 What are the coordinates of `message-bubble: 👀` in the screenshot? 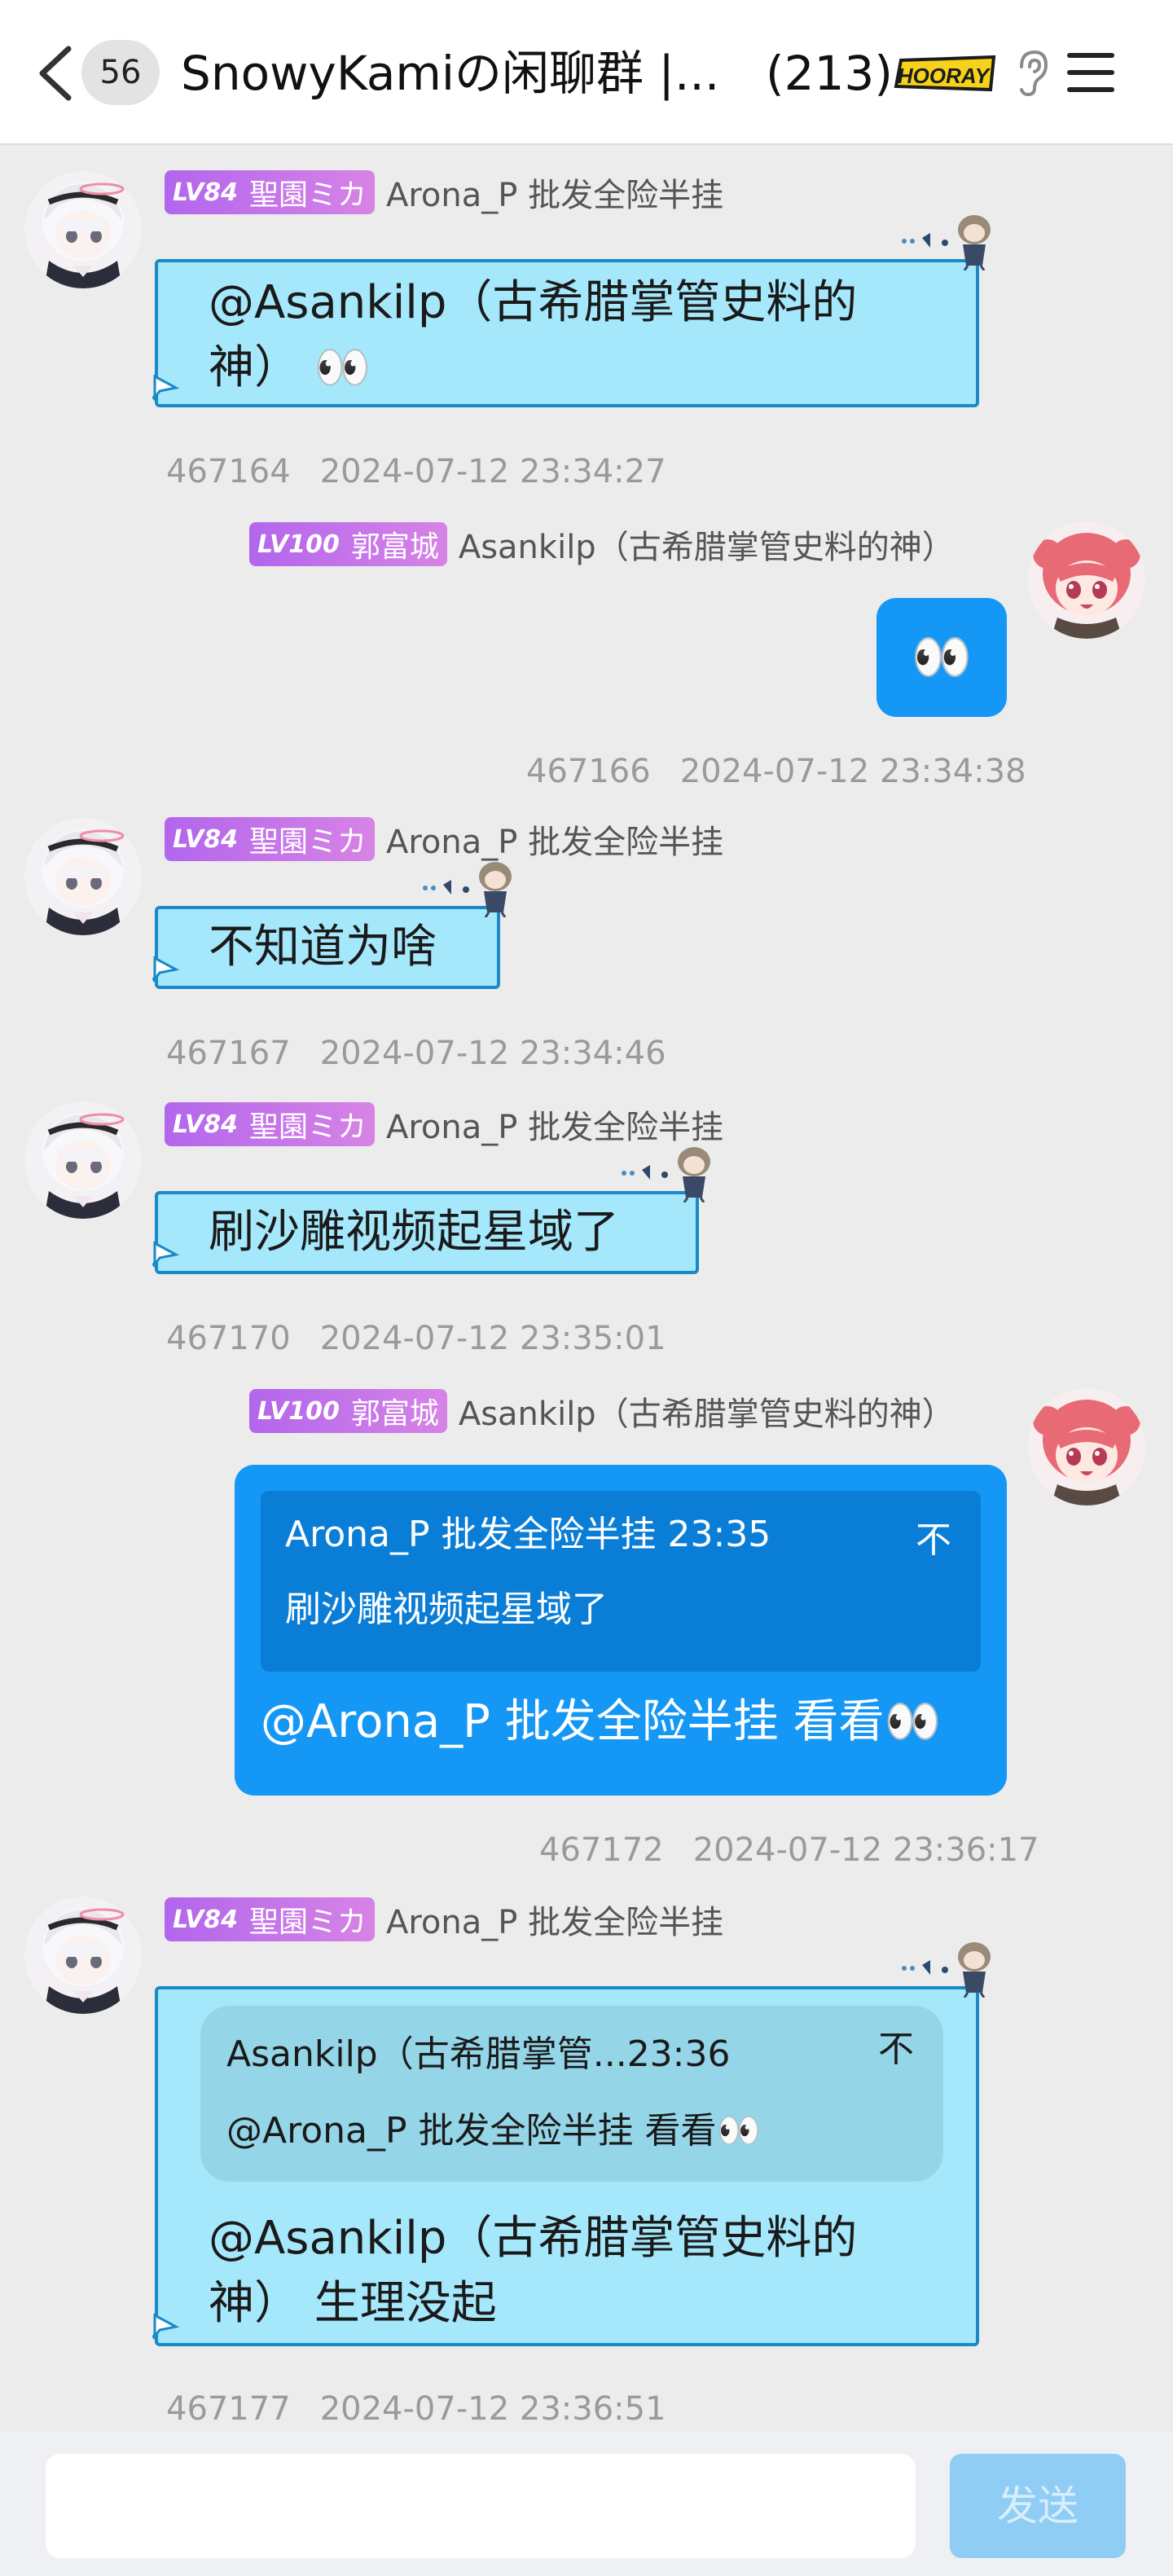 It's located at (941, 657).